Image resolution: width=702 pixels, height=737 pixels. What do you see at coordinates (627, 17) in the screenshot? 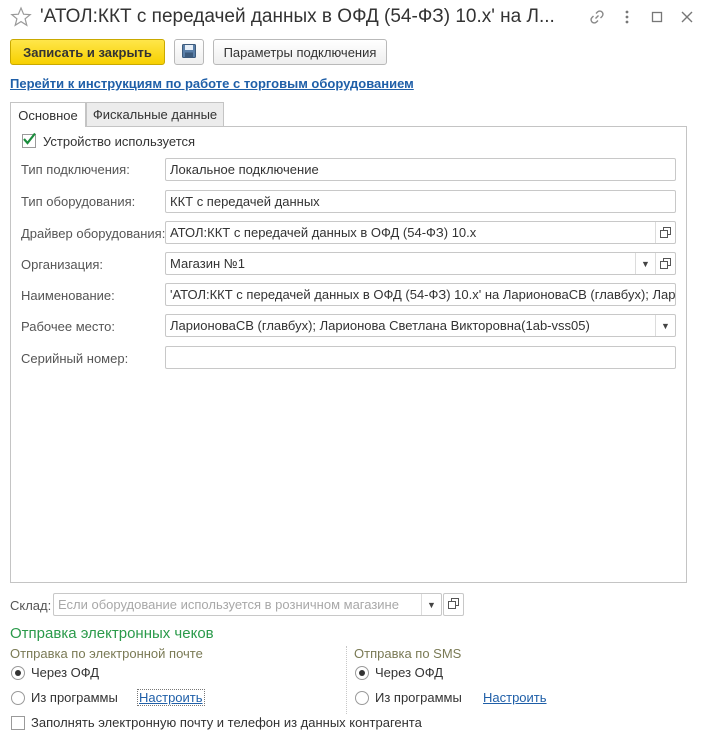
I see `more-icon` at bounding box center [627, 17].